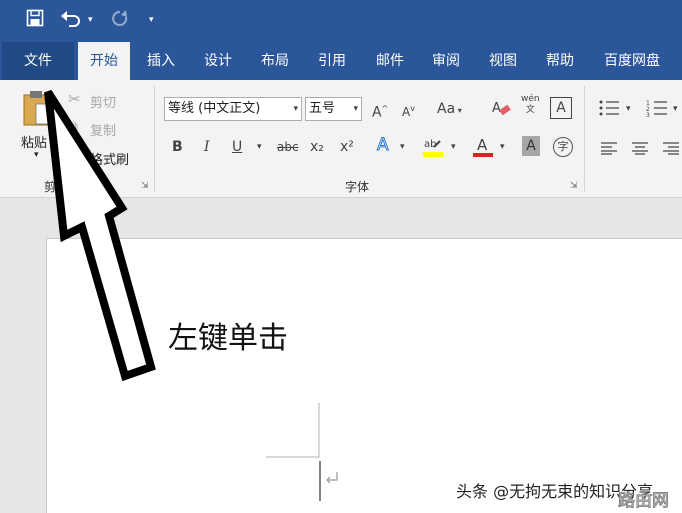  Describe the element at coordinates (644, 501) in the screenshot. I see `watermark-logo-text: 路由网` at that location.